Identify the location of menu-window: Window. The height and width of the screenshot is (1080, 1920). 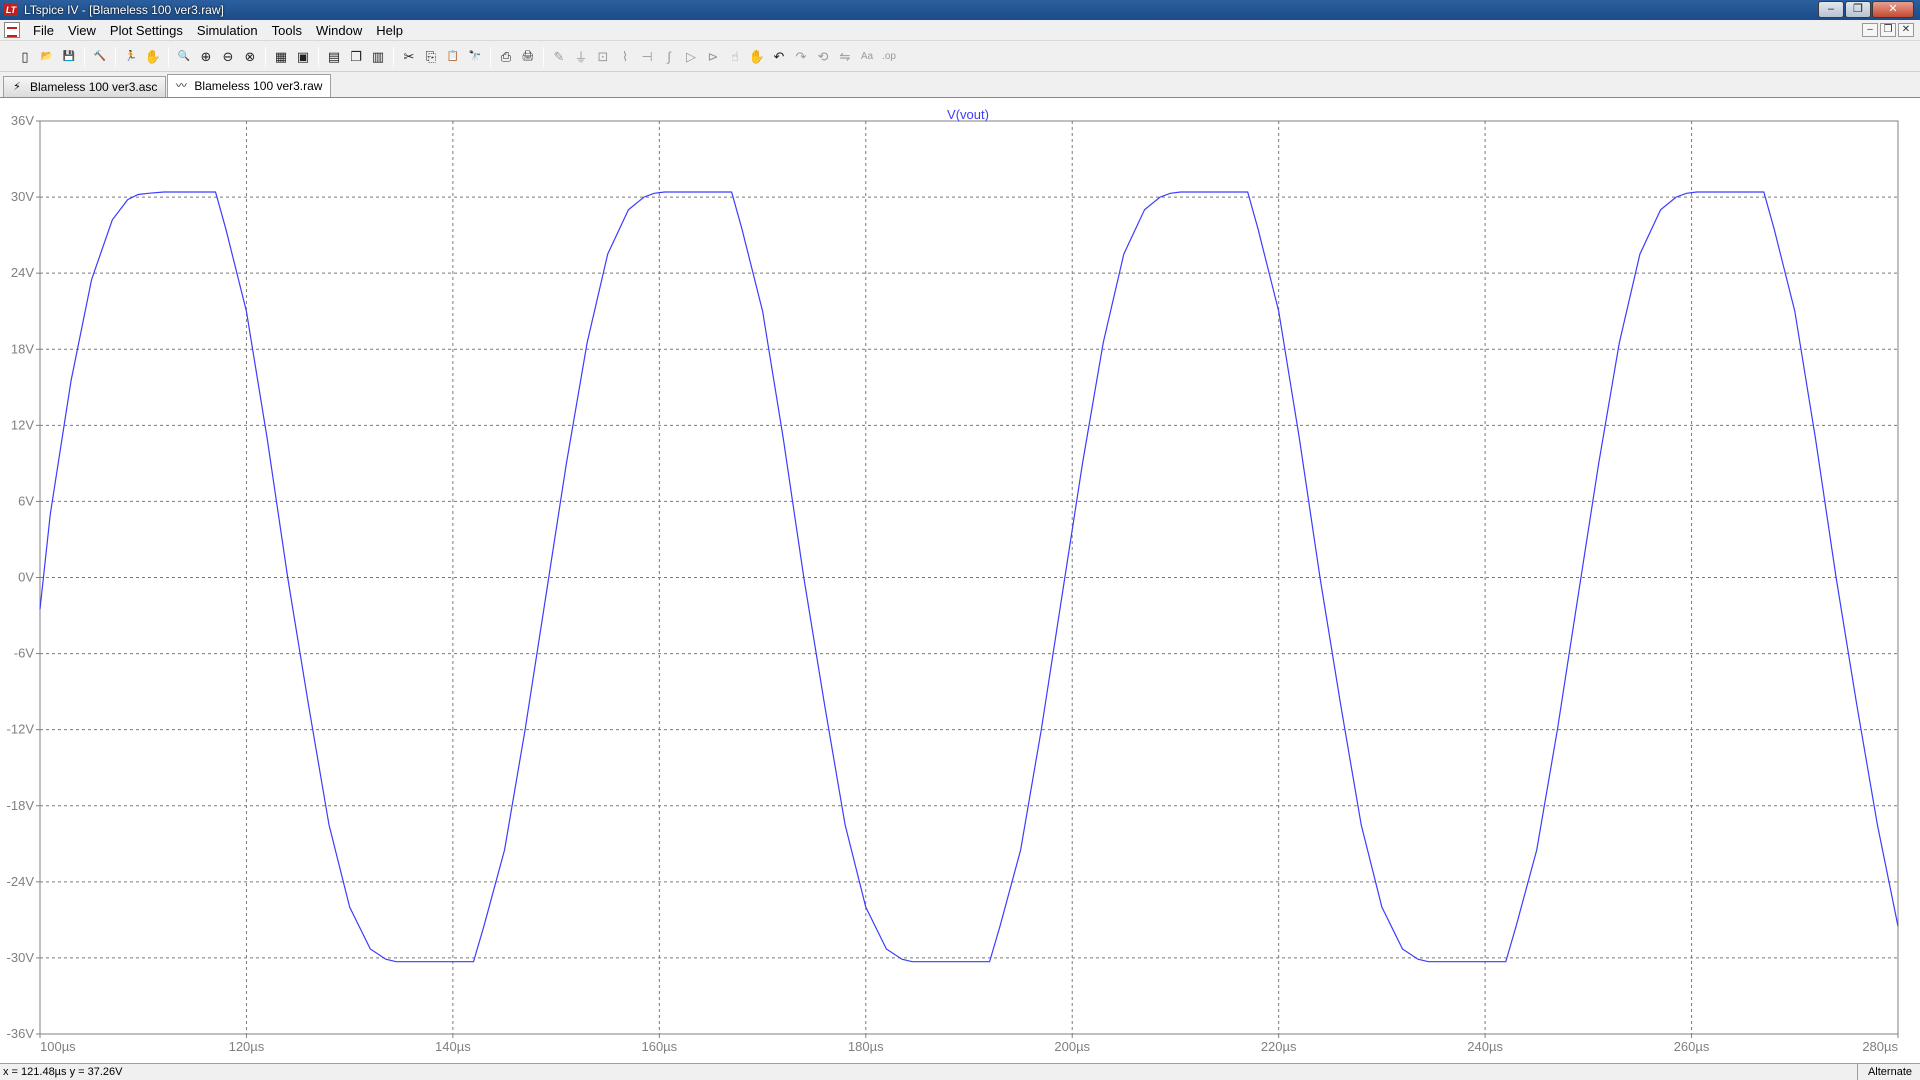
(339, 30).